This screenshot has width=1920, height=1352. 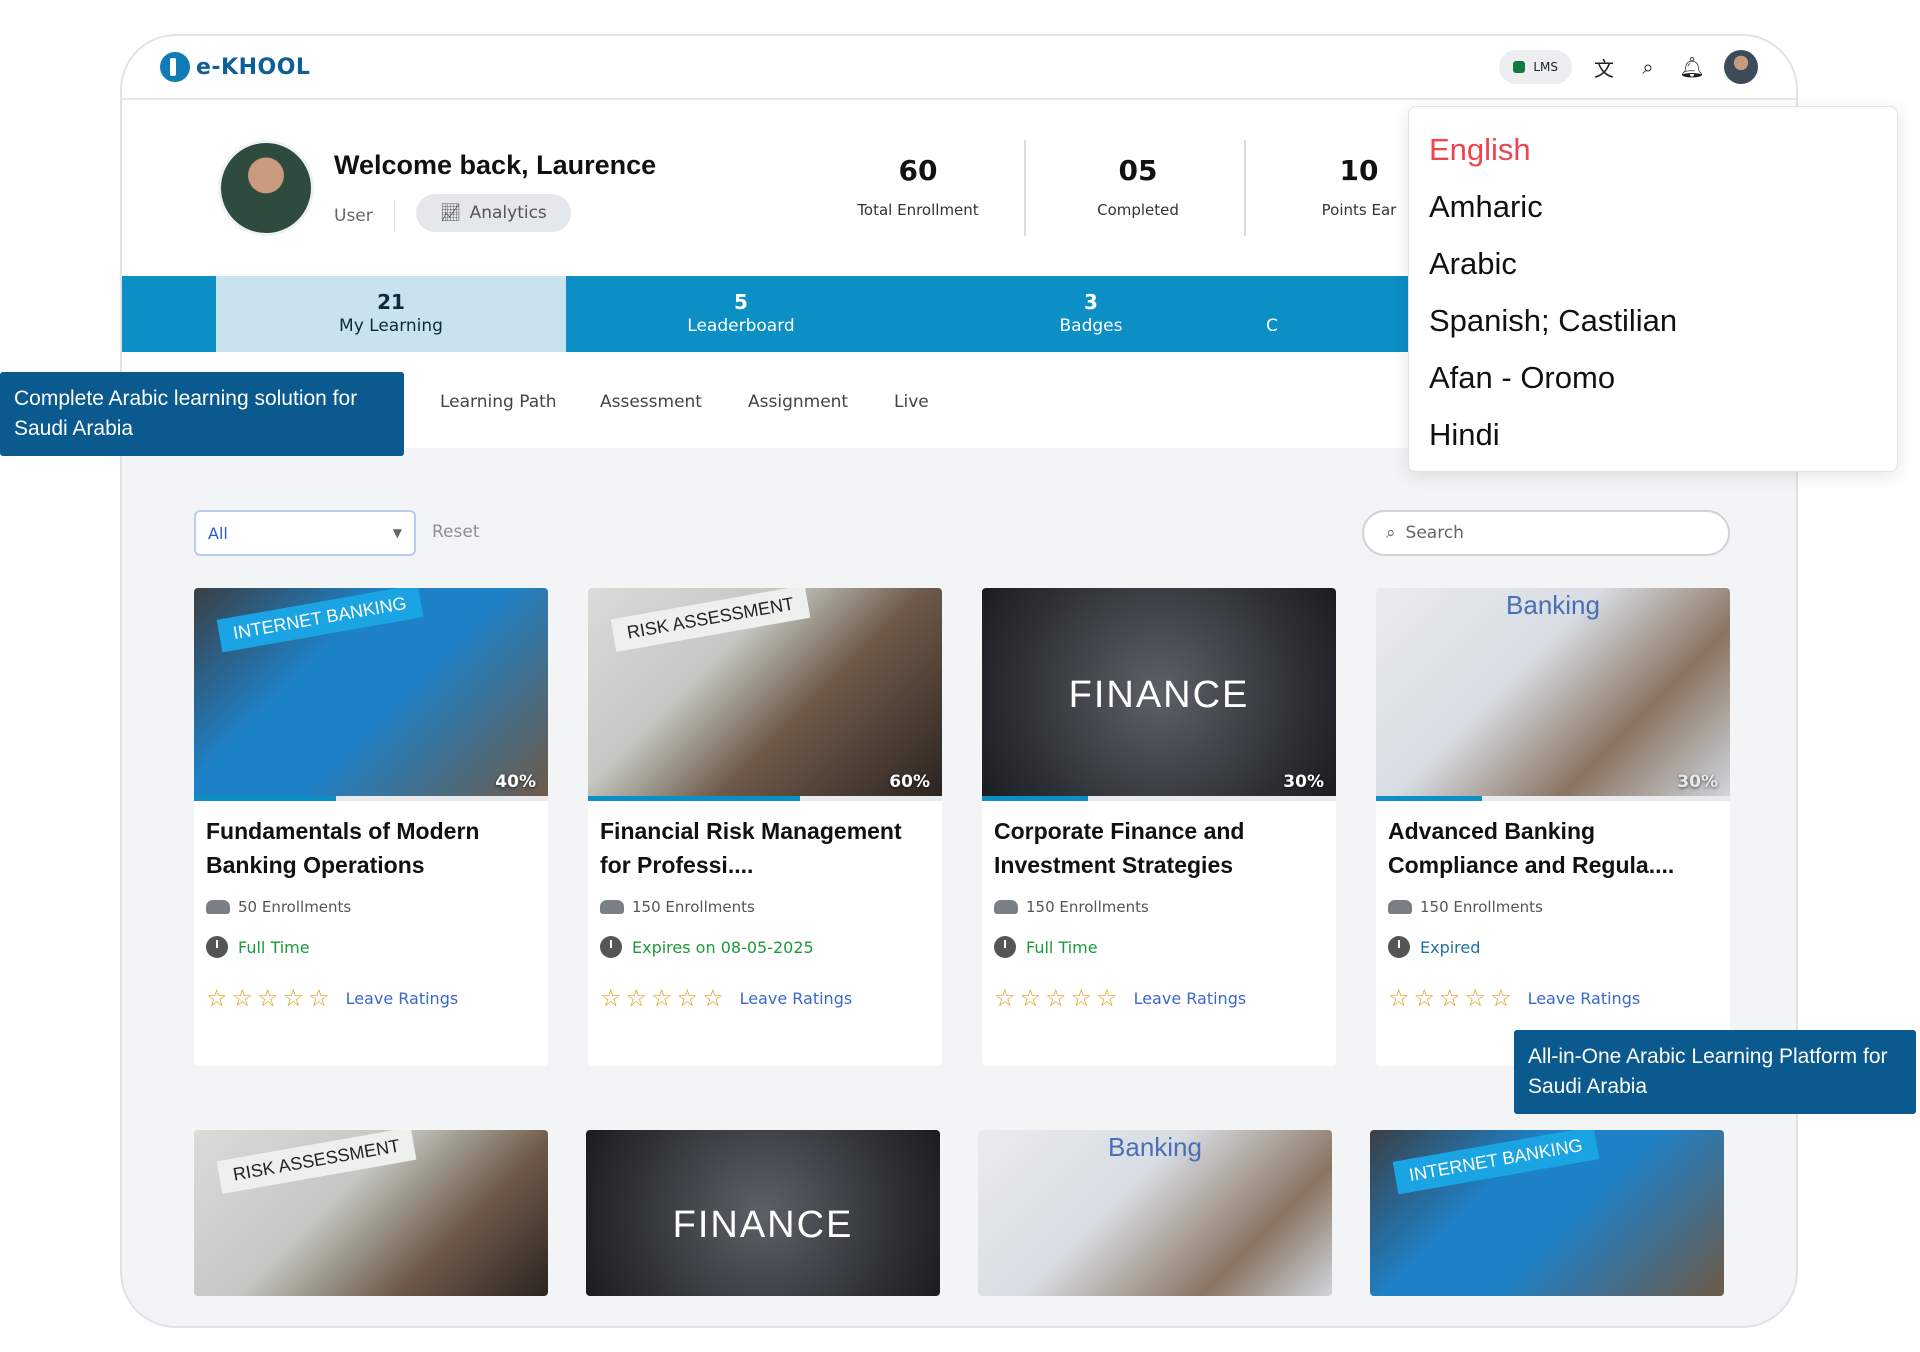 What do you see at coordinates (911, 402) in the screenshot?
I see `subtab-live: Live` at bounding box center [911, 402].